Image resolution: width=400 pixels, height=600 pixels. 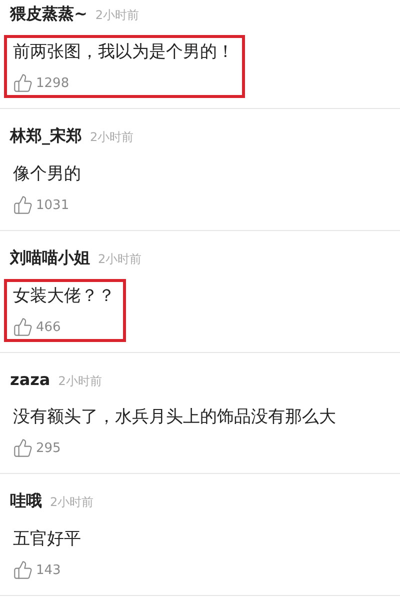 I want to click on like-count: 1298, so click(x=53, y=83).